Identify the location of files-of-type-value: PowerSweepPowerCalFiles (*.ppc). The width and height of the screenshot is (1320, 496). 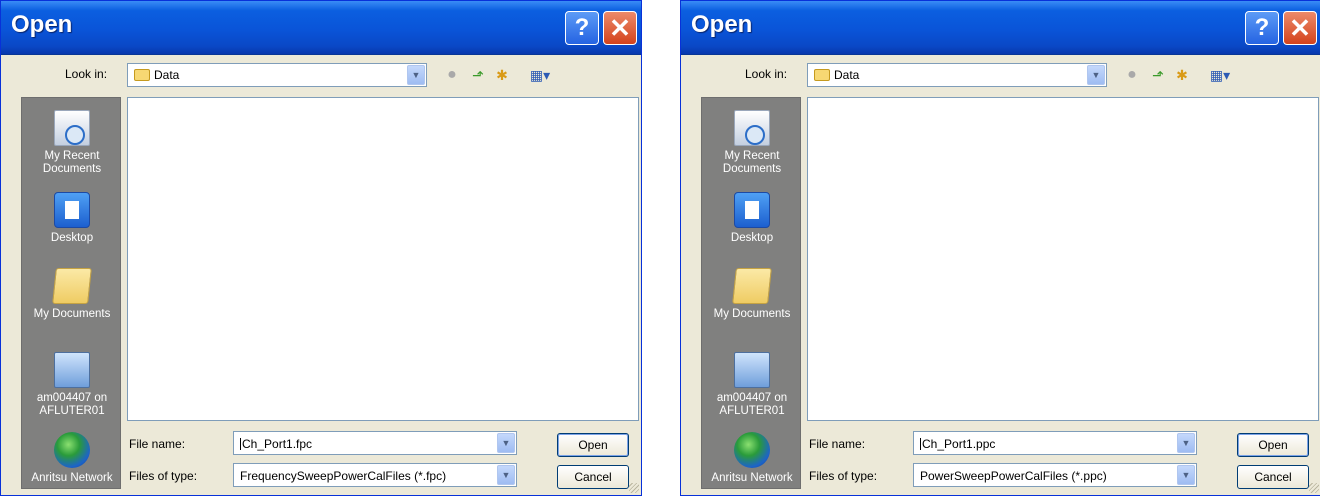
(1013, 476).